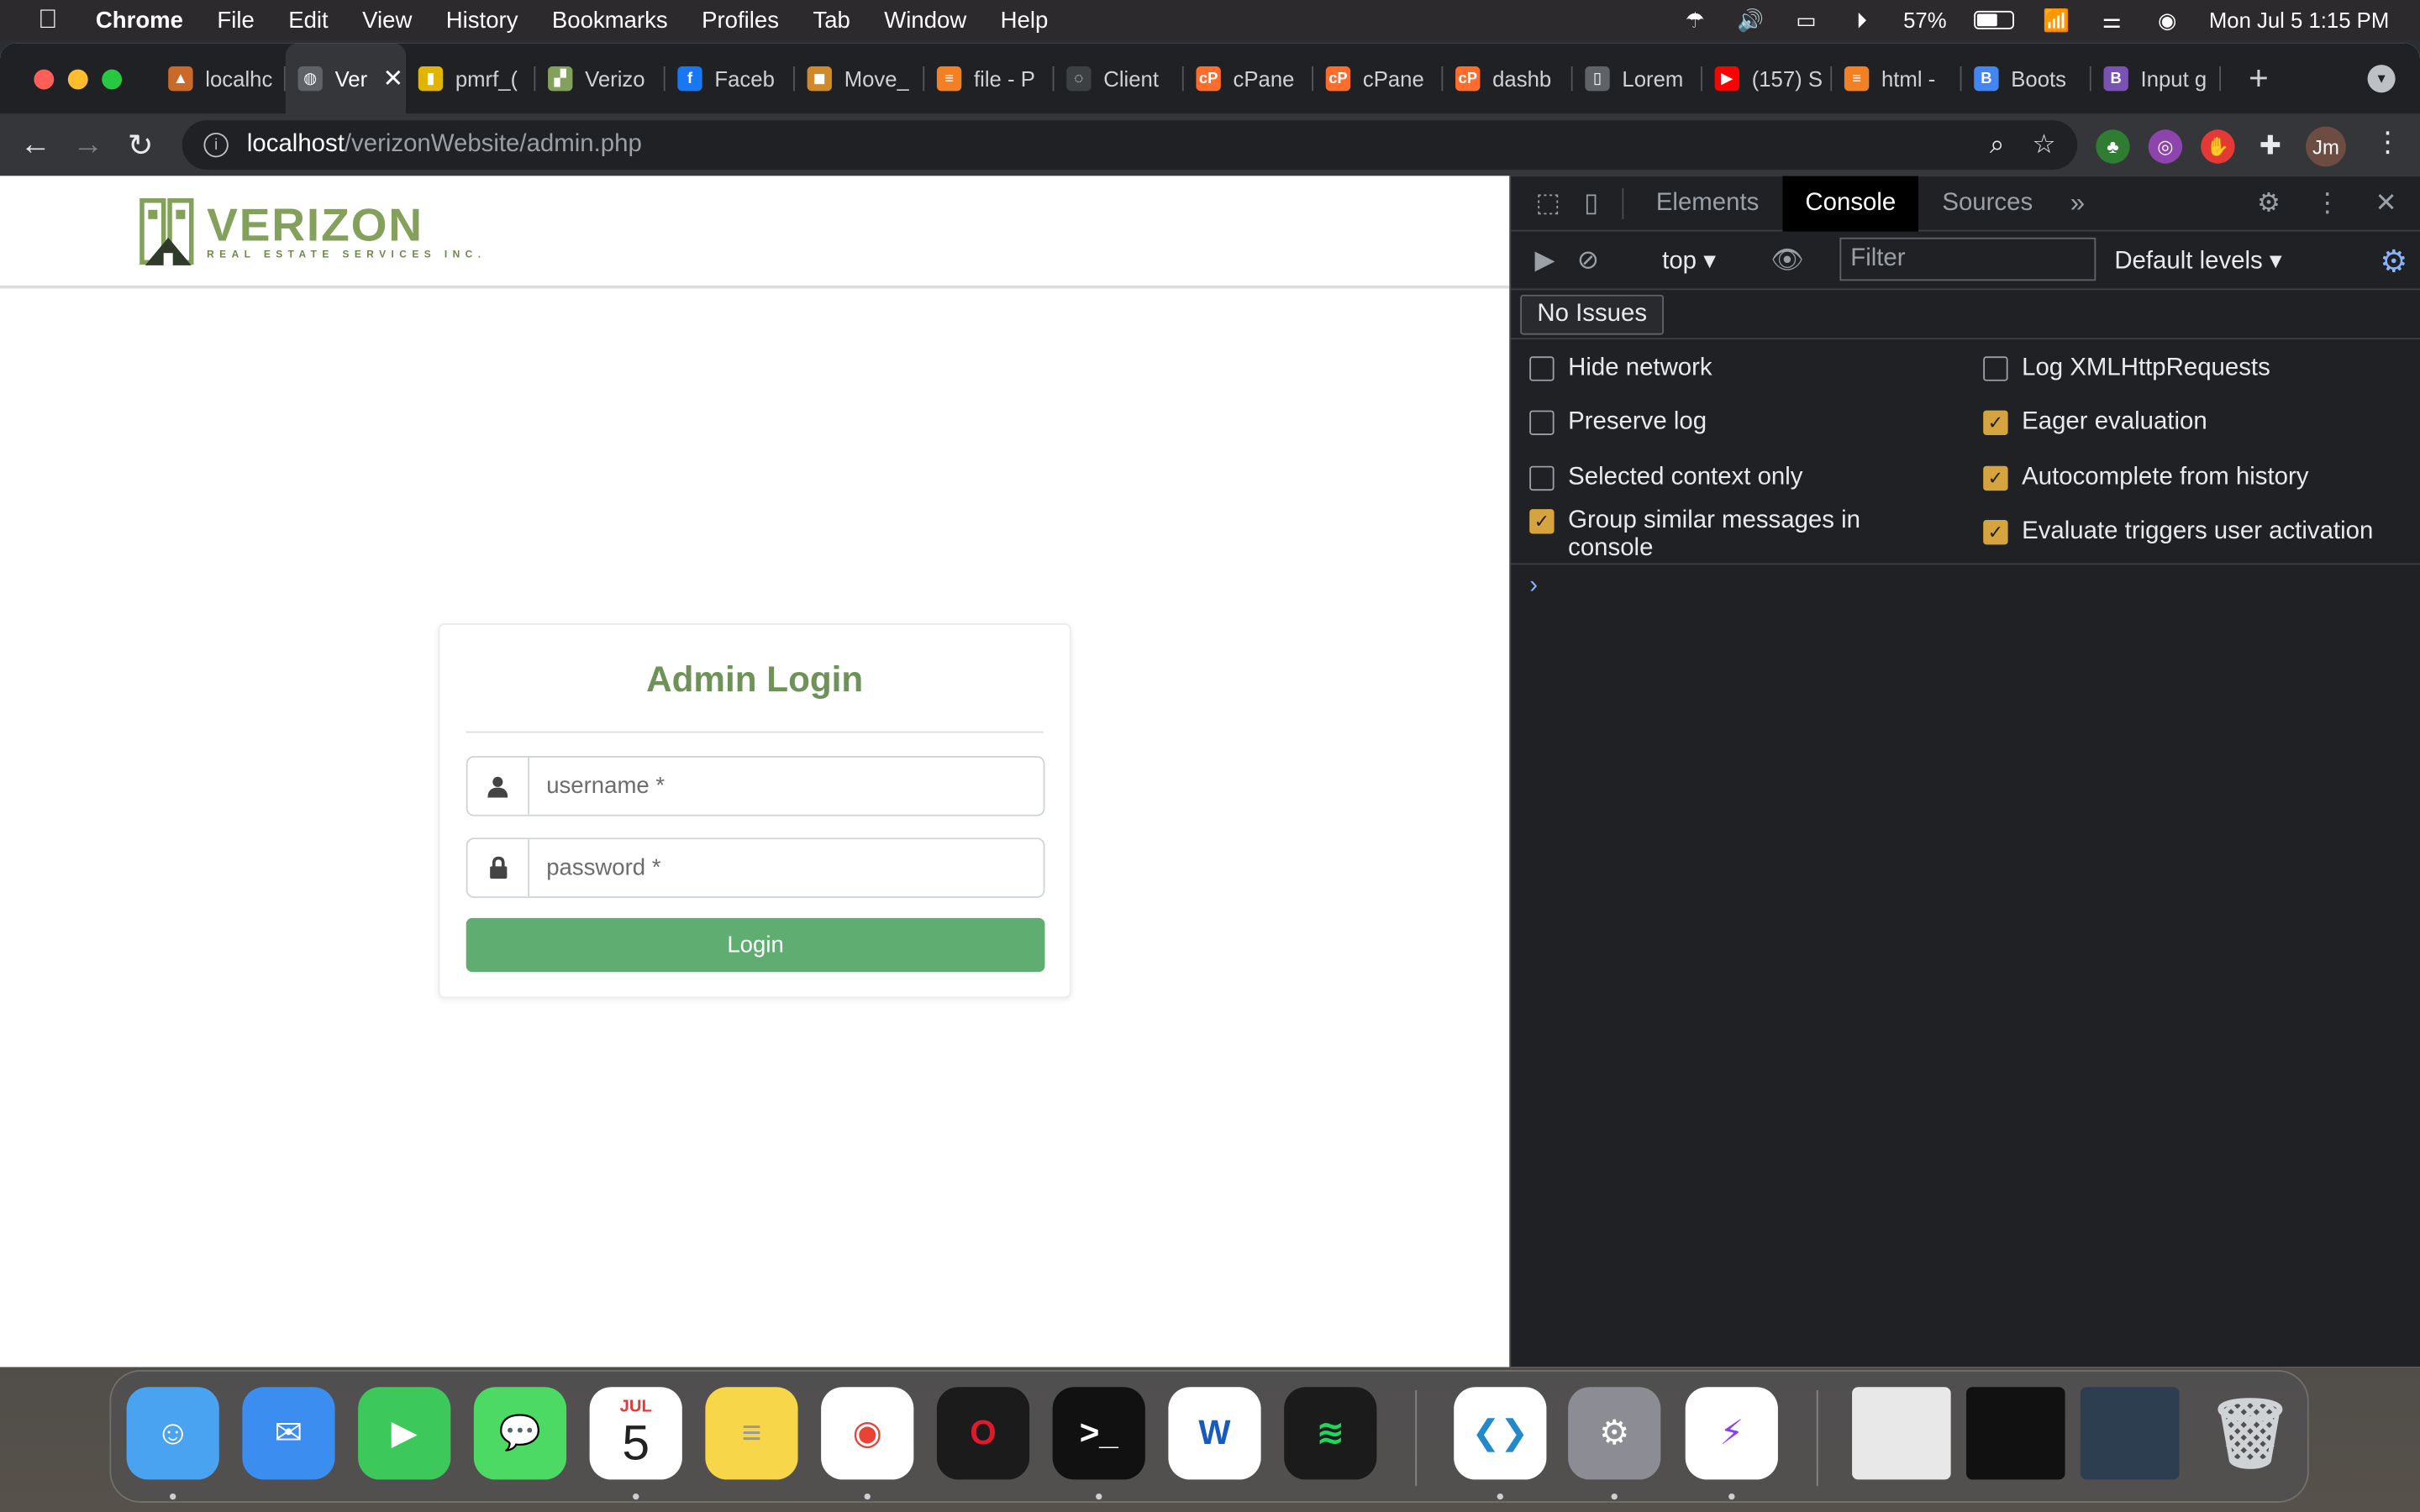  I want to click on facetime-icon: ▶, so click(405, 1433).